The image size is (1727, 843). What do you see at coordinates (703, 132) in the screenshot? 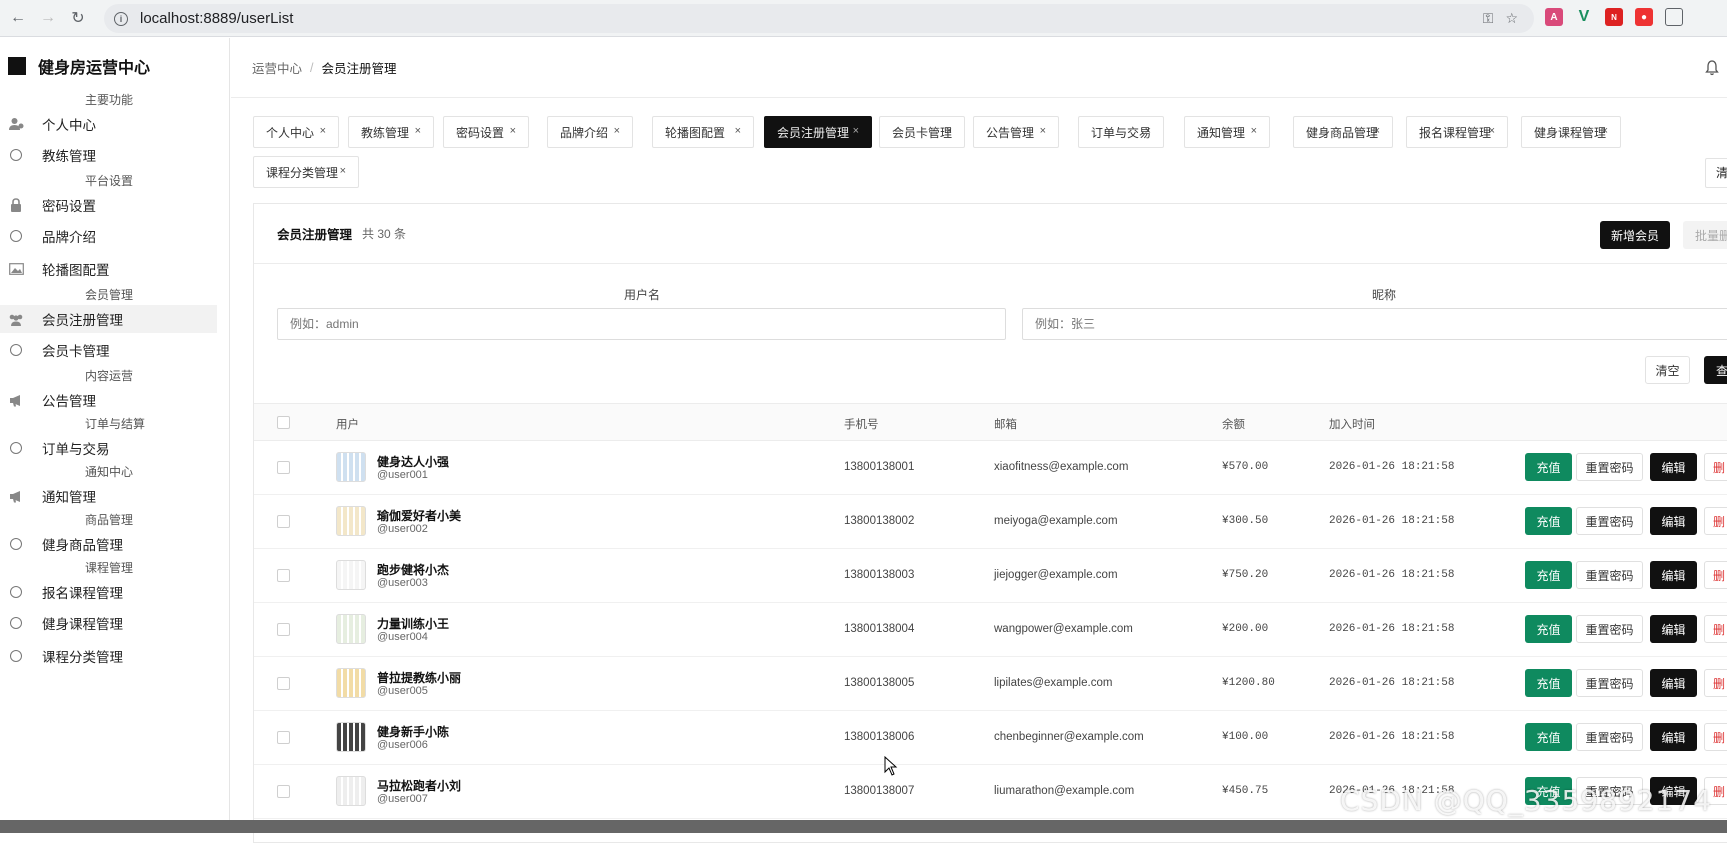
I see `tab: 轮播图配置 ×` at bounding box center [703, 132].